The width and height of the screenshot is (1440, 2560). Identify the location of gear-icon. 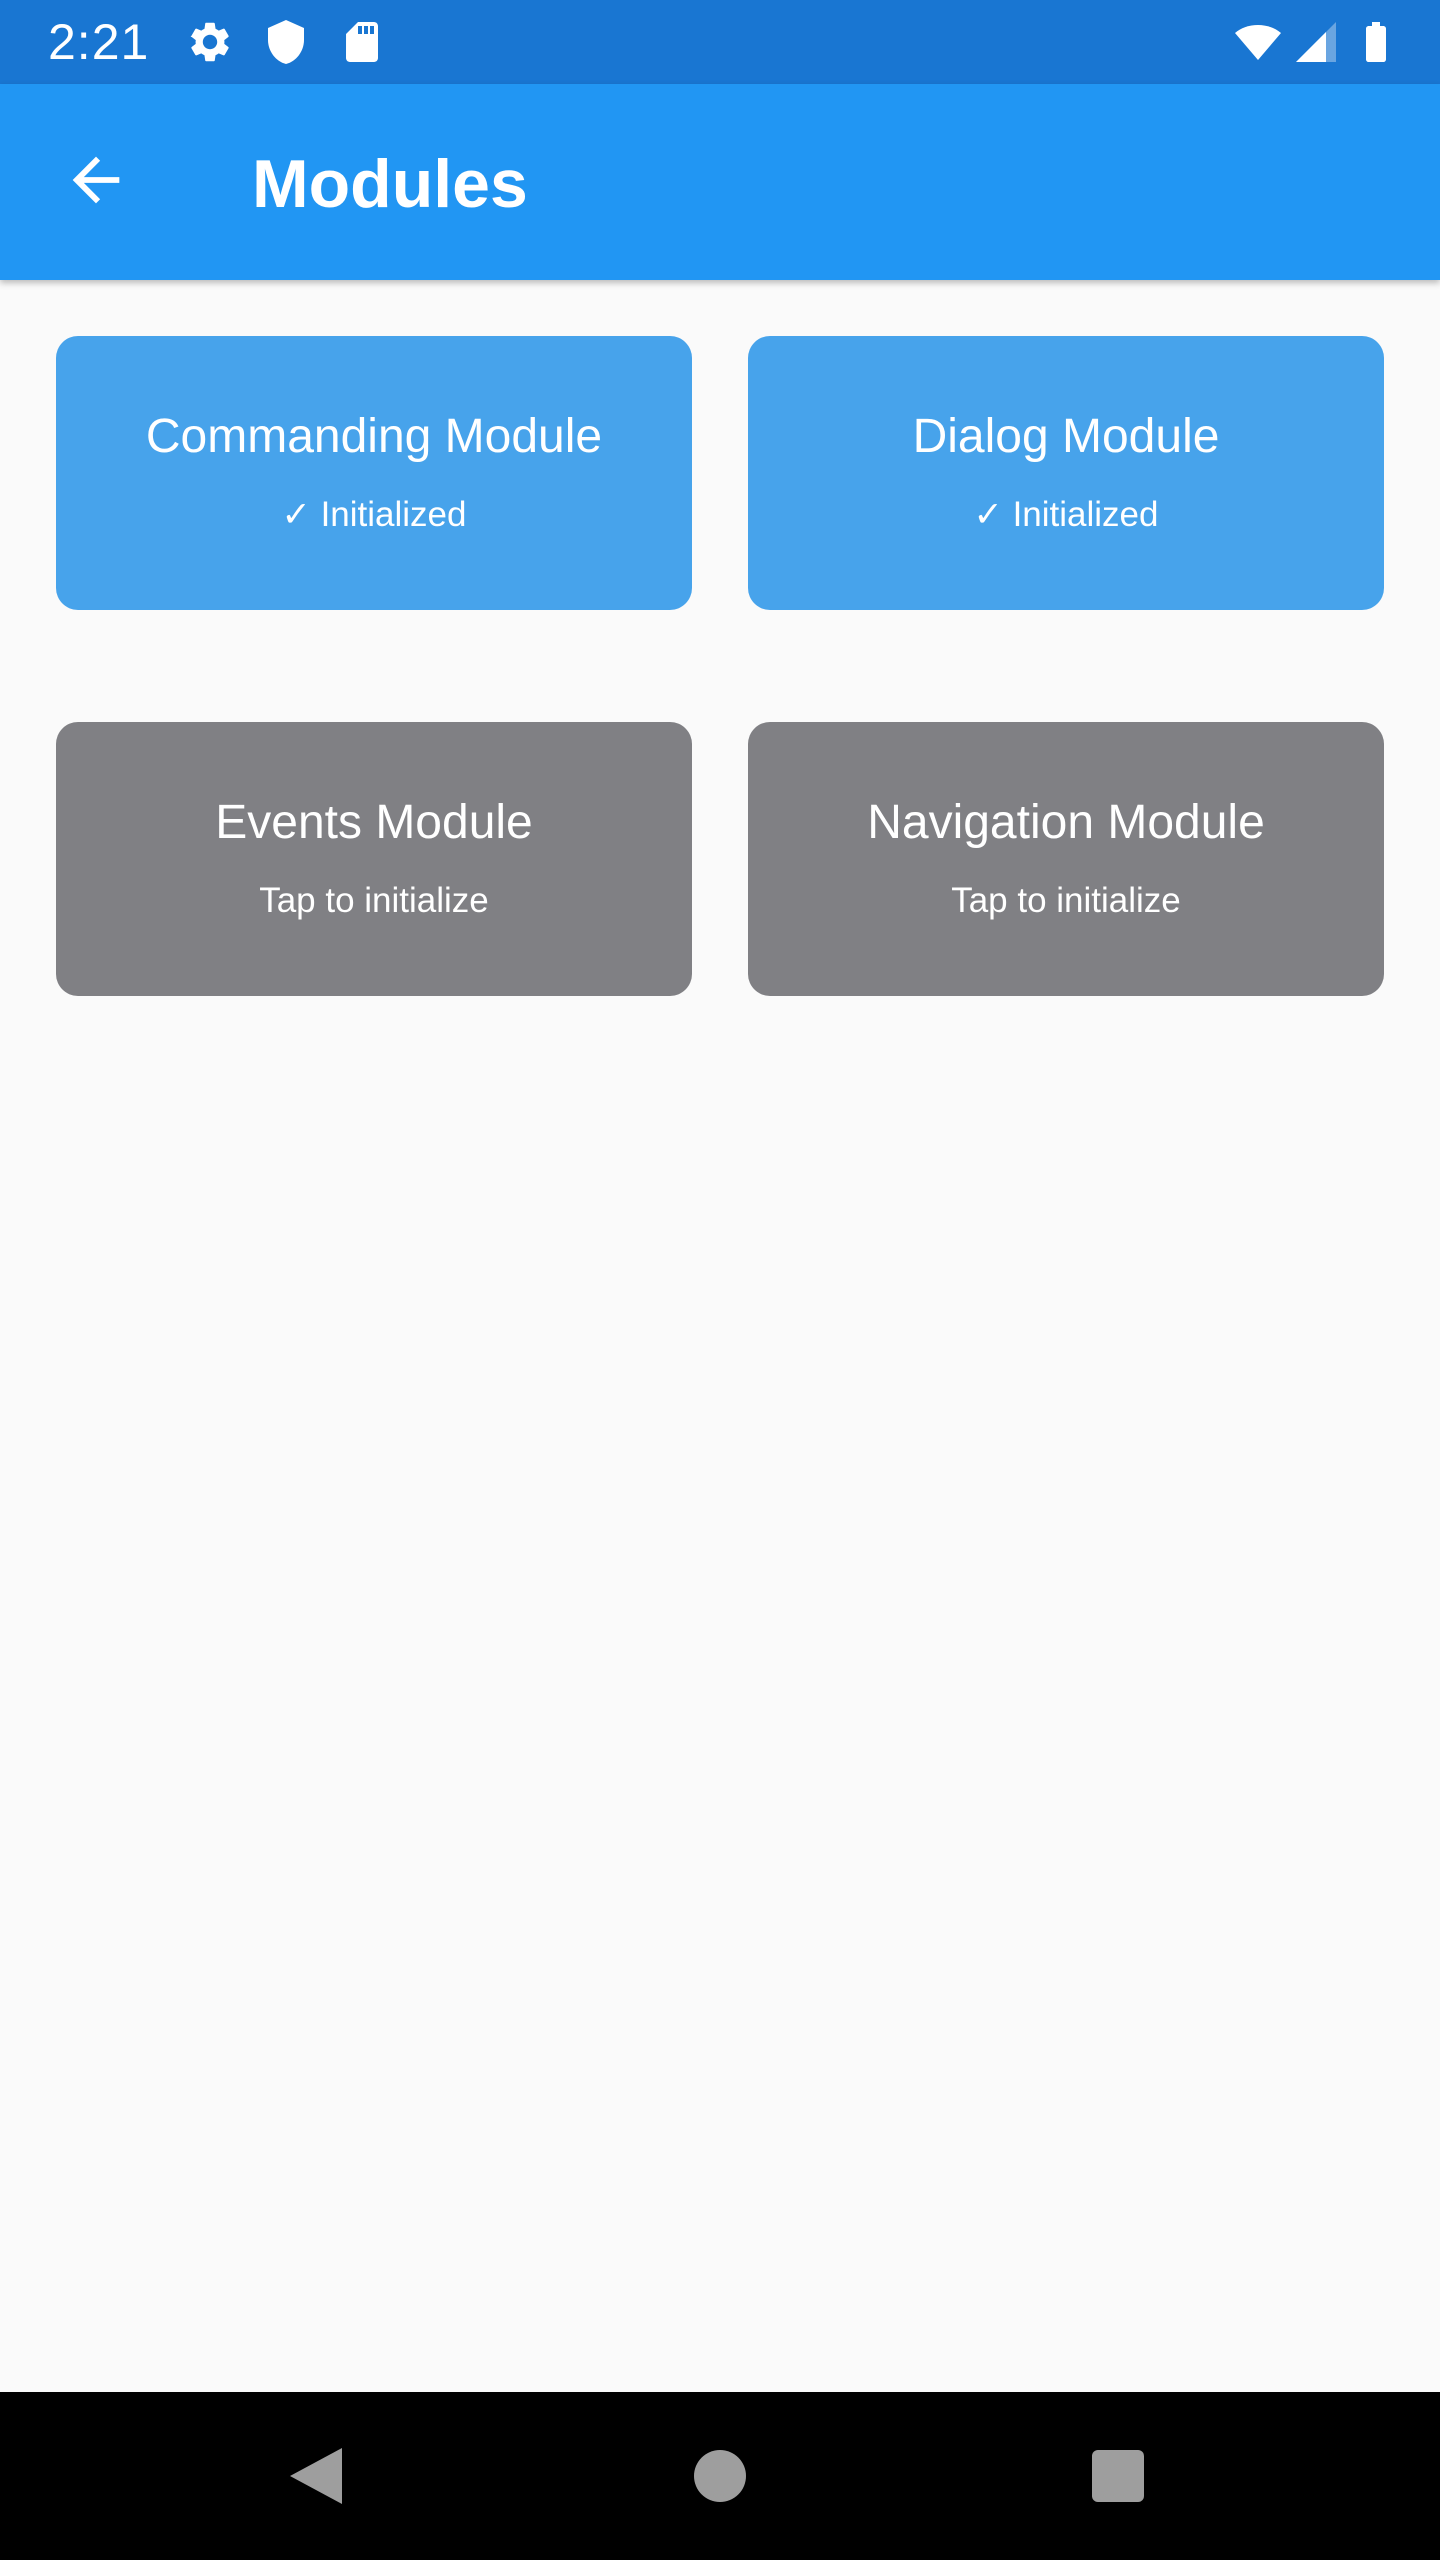
(210, 42).